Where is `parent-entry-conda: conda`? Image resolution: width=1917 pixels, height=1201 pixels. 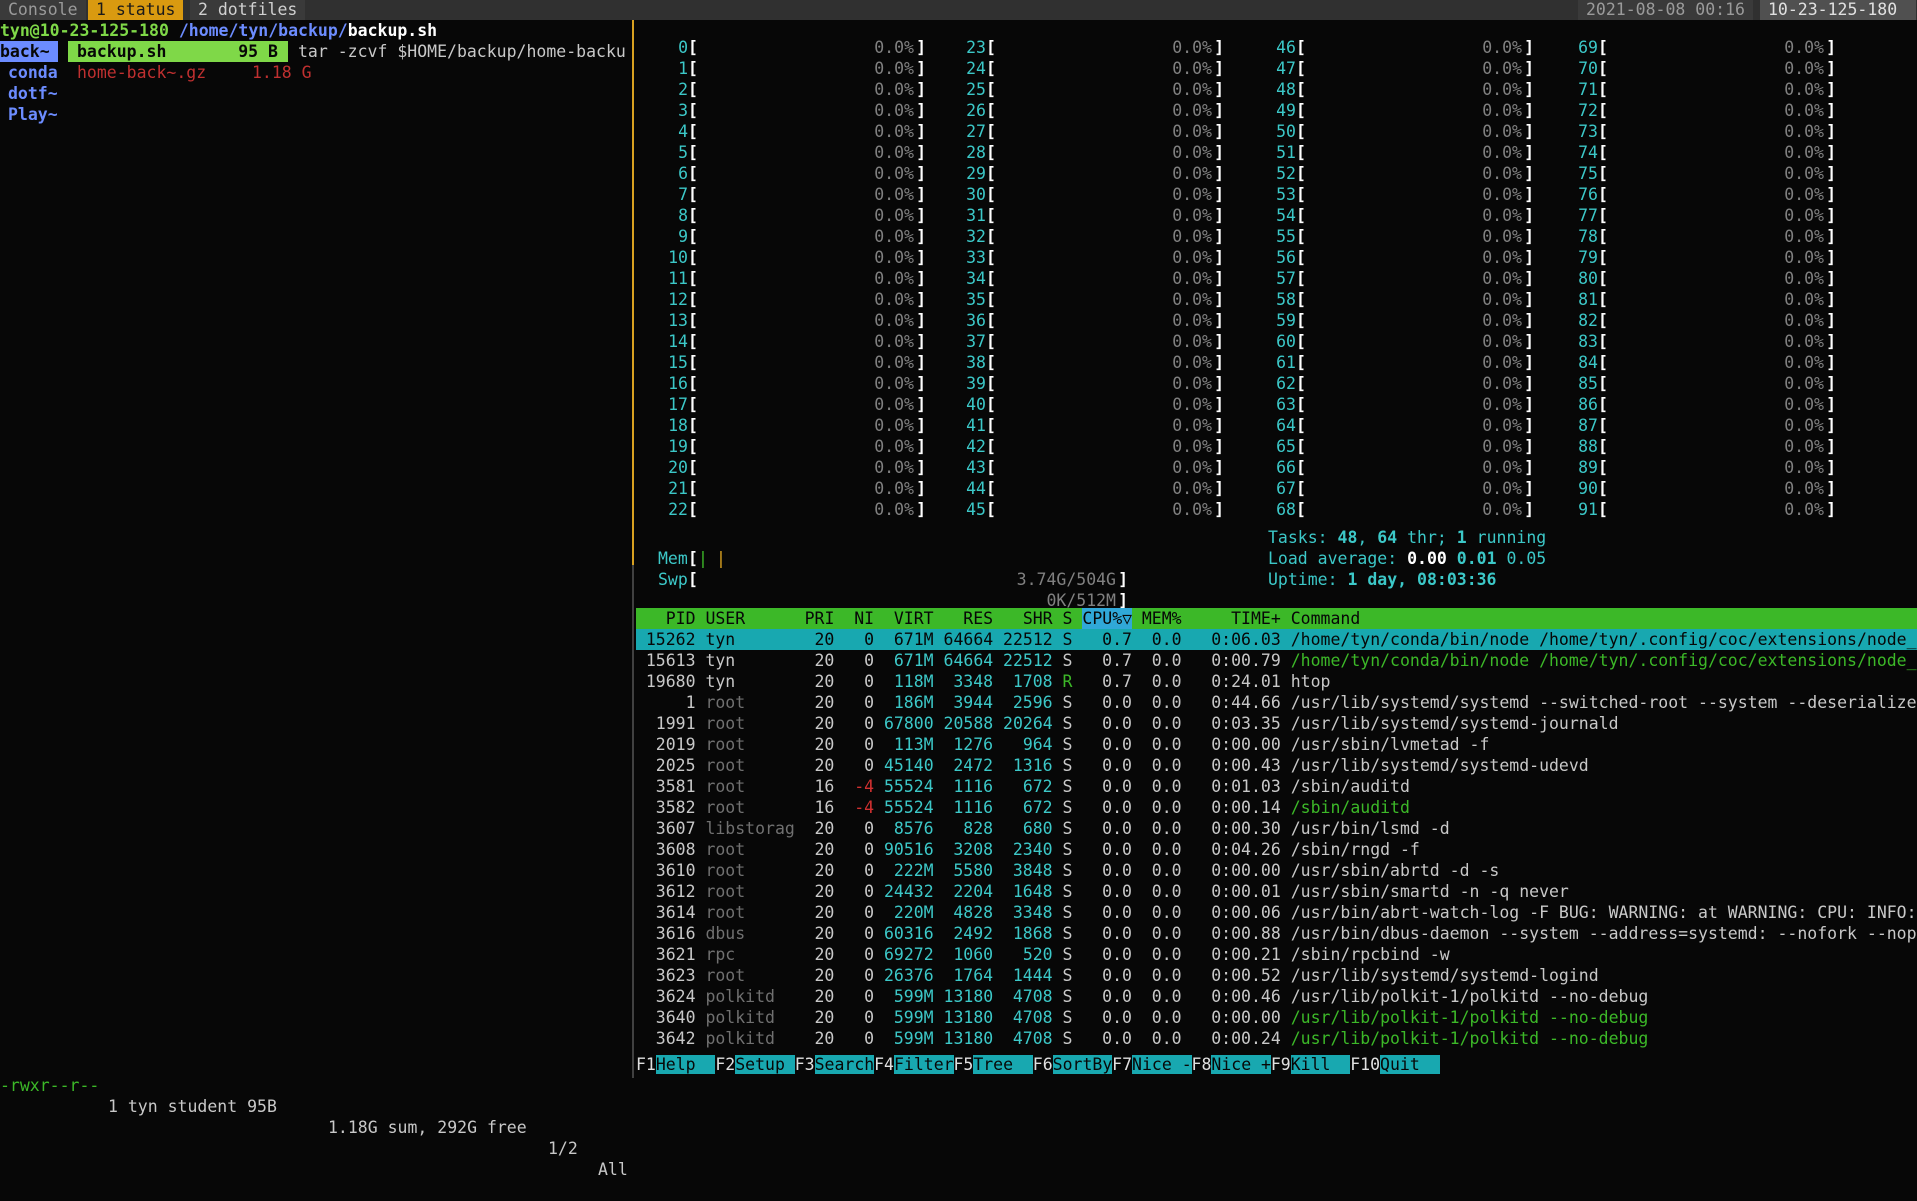 parent-entry-conda: conda is located at coordinates (33, 72).